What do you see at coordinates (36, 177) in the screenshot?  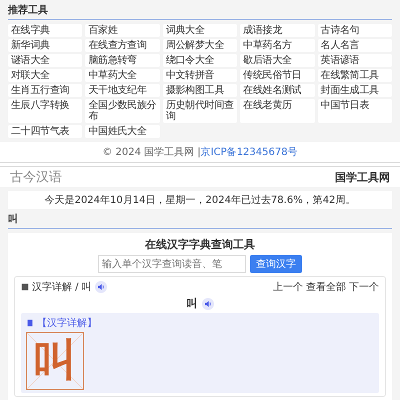 I see `site-logo: 古今汉语` at bounding box center [36, 177].